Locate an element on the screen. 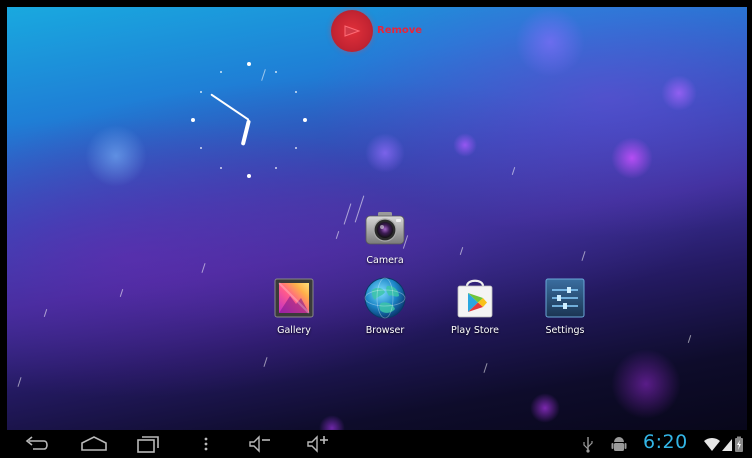 The image size is (752, 458). gallery-icon is located at coordinates (294, 298).